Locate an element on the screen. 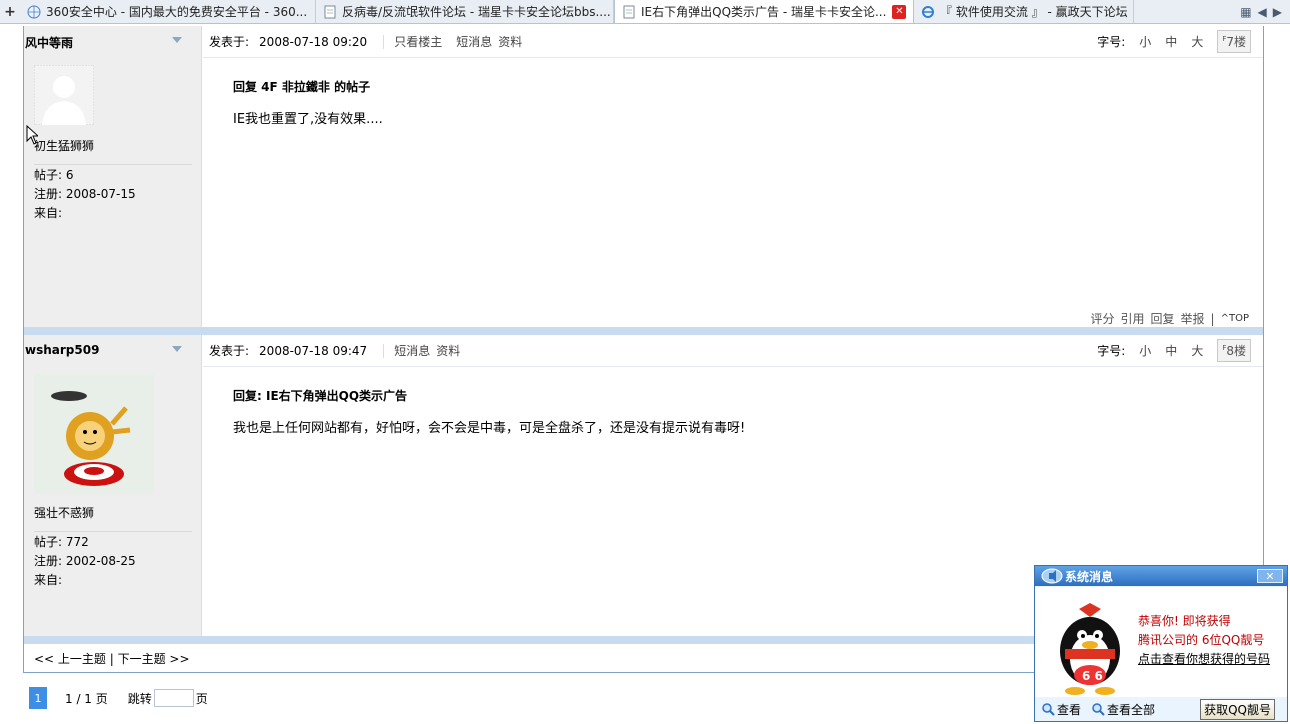  current-page-button: 1 is located at coordinates (38, 698).